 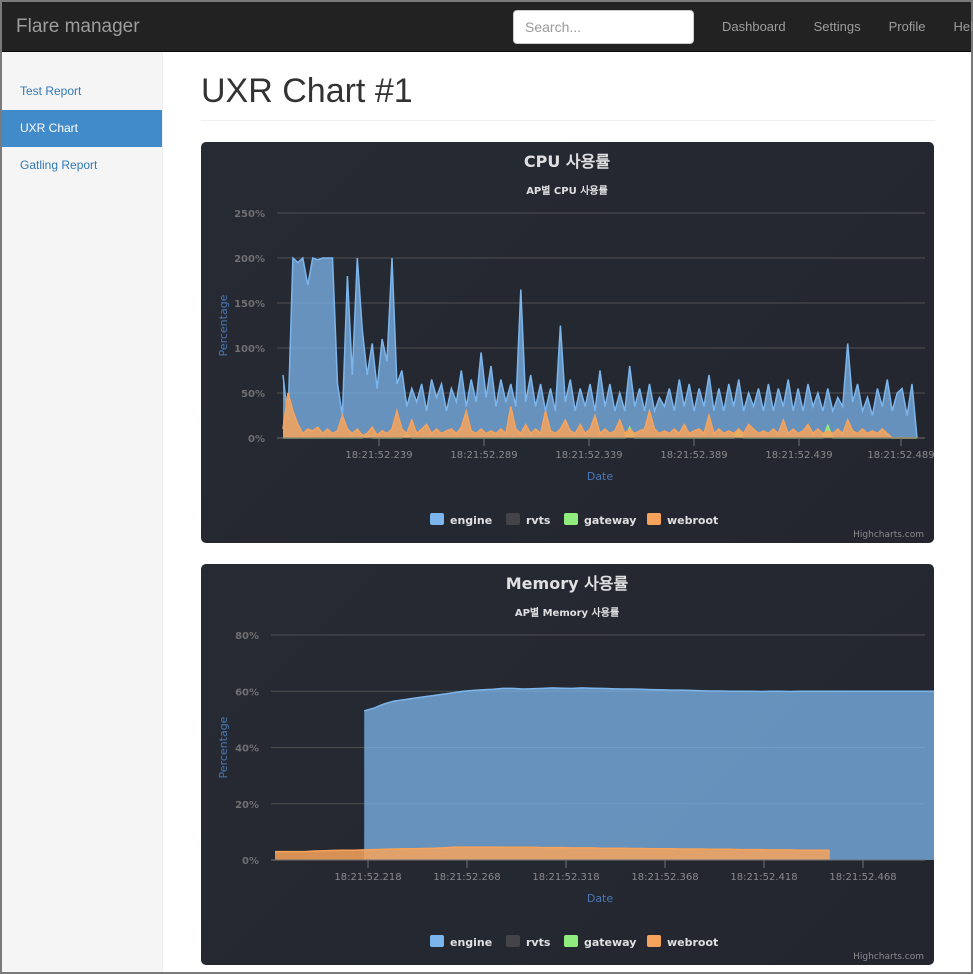 What do you see at coordinates (565, 877) in the screenshot?
I see `x-tick-label: 18:21:52.318` at bounding box center [565, 877].